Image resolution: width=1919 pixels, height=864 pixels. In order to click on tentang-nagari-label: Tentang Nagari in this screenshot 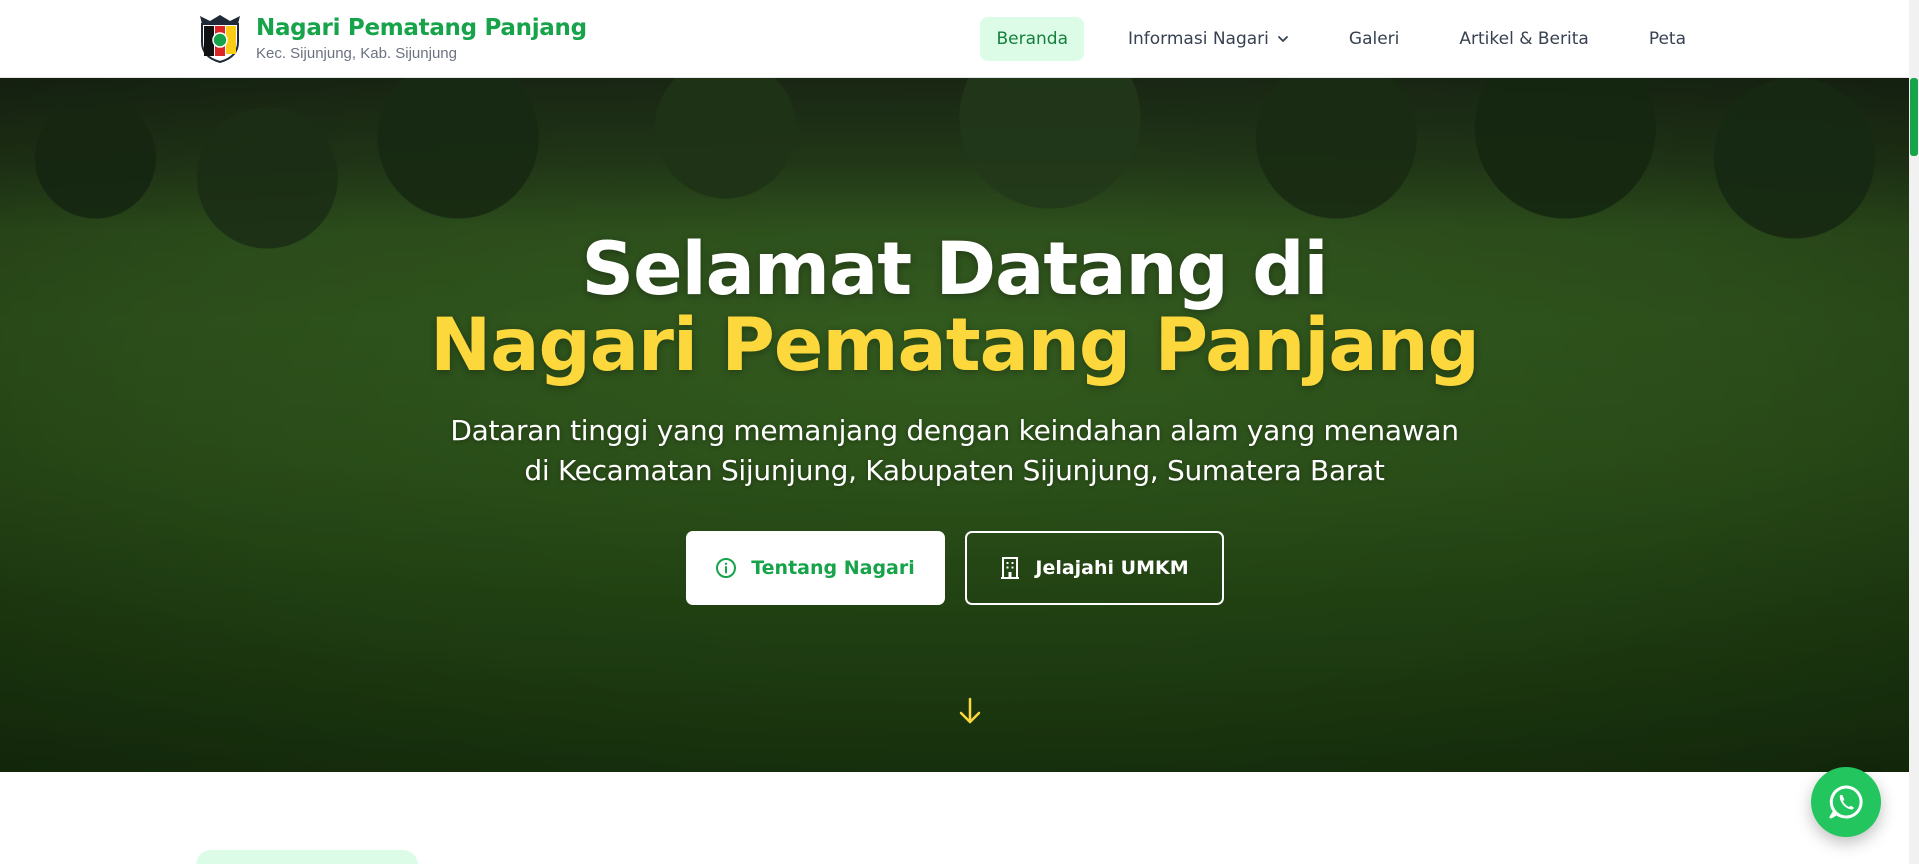, I will do `click(833, 568)`.